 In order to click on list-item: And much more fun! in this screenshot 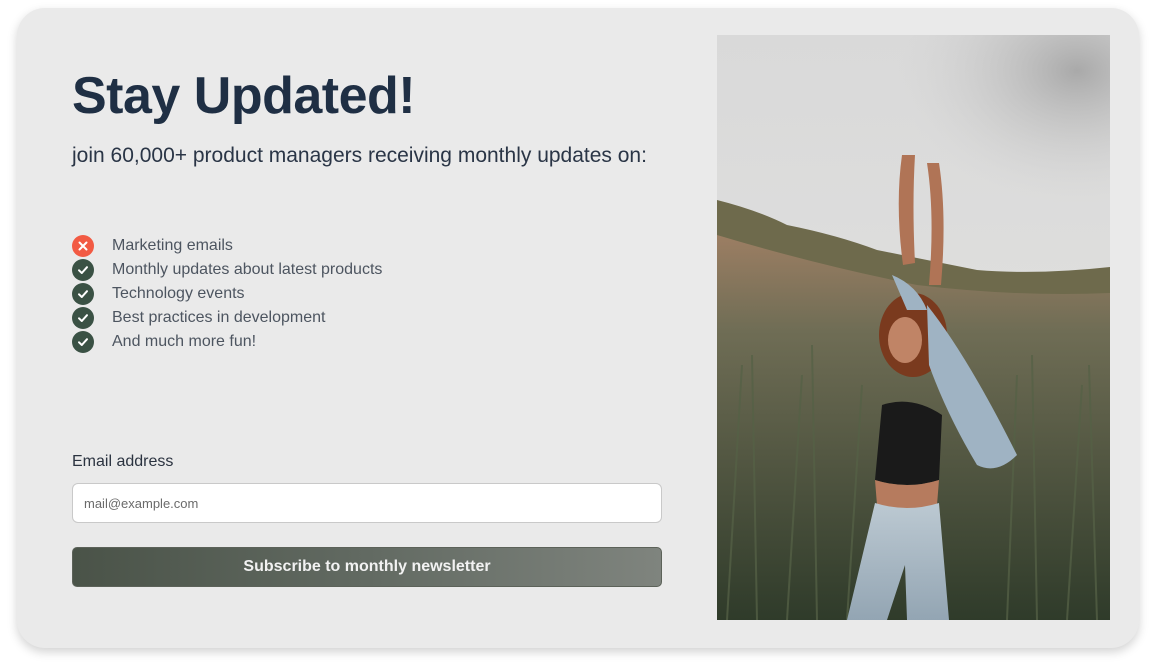, I will do `click(227, 342)`.